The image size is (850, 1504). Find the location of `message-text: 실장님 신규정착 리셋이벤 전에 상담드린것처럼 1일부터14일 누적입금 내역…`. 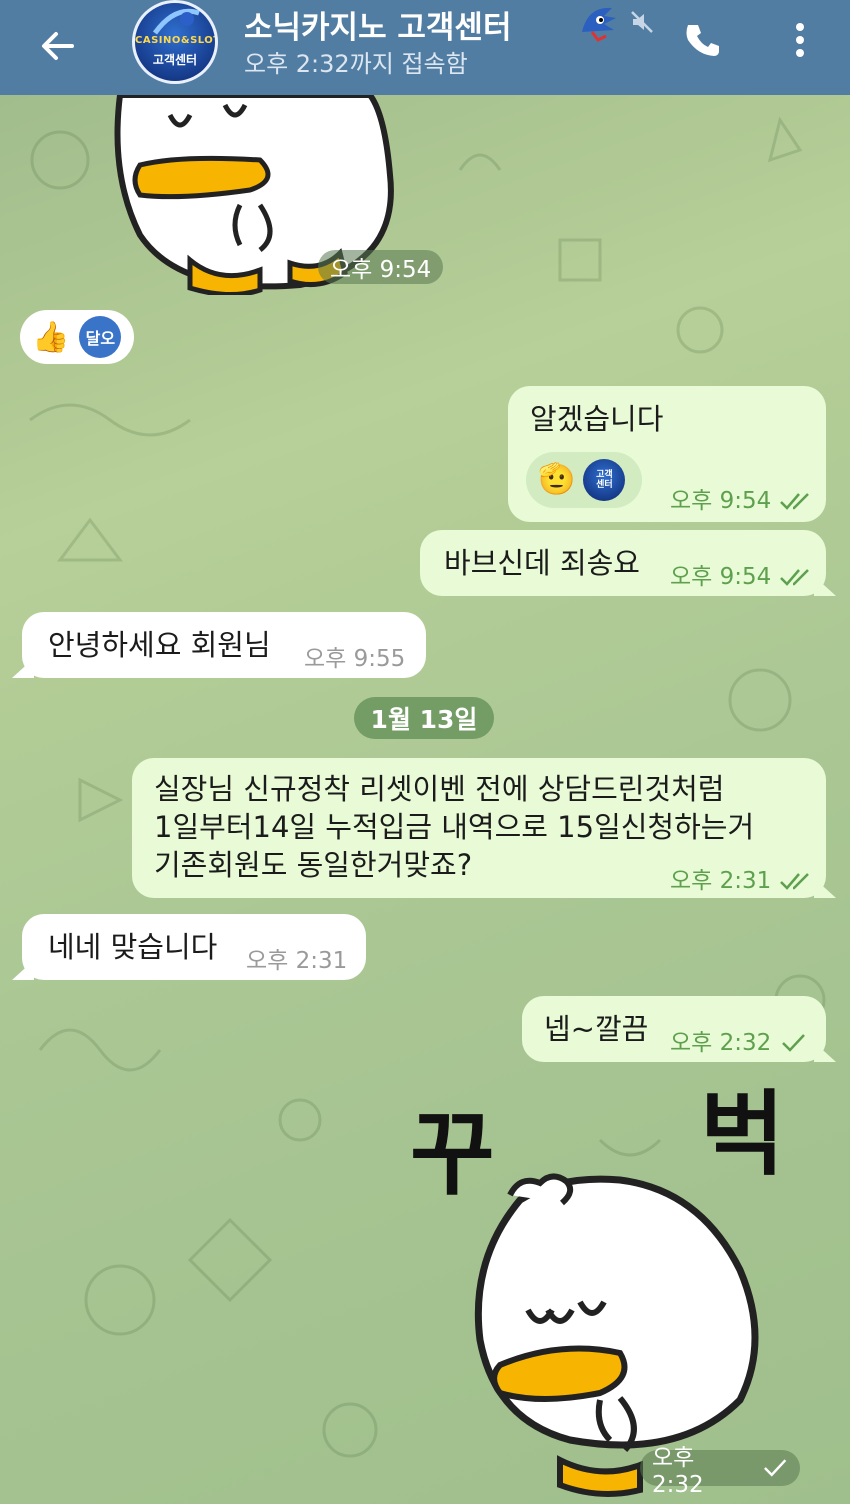

message-text: 실장님 신규정착 리셋이벤 전에 상담드린것처럼 1일부터14일 누적입금 내역… is located at coordinates (454, 827).